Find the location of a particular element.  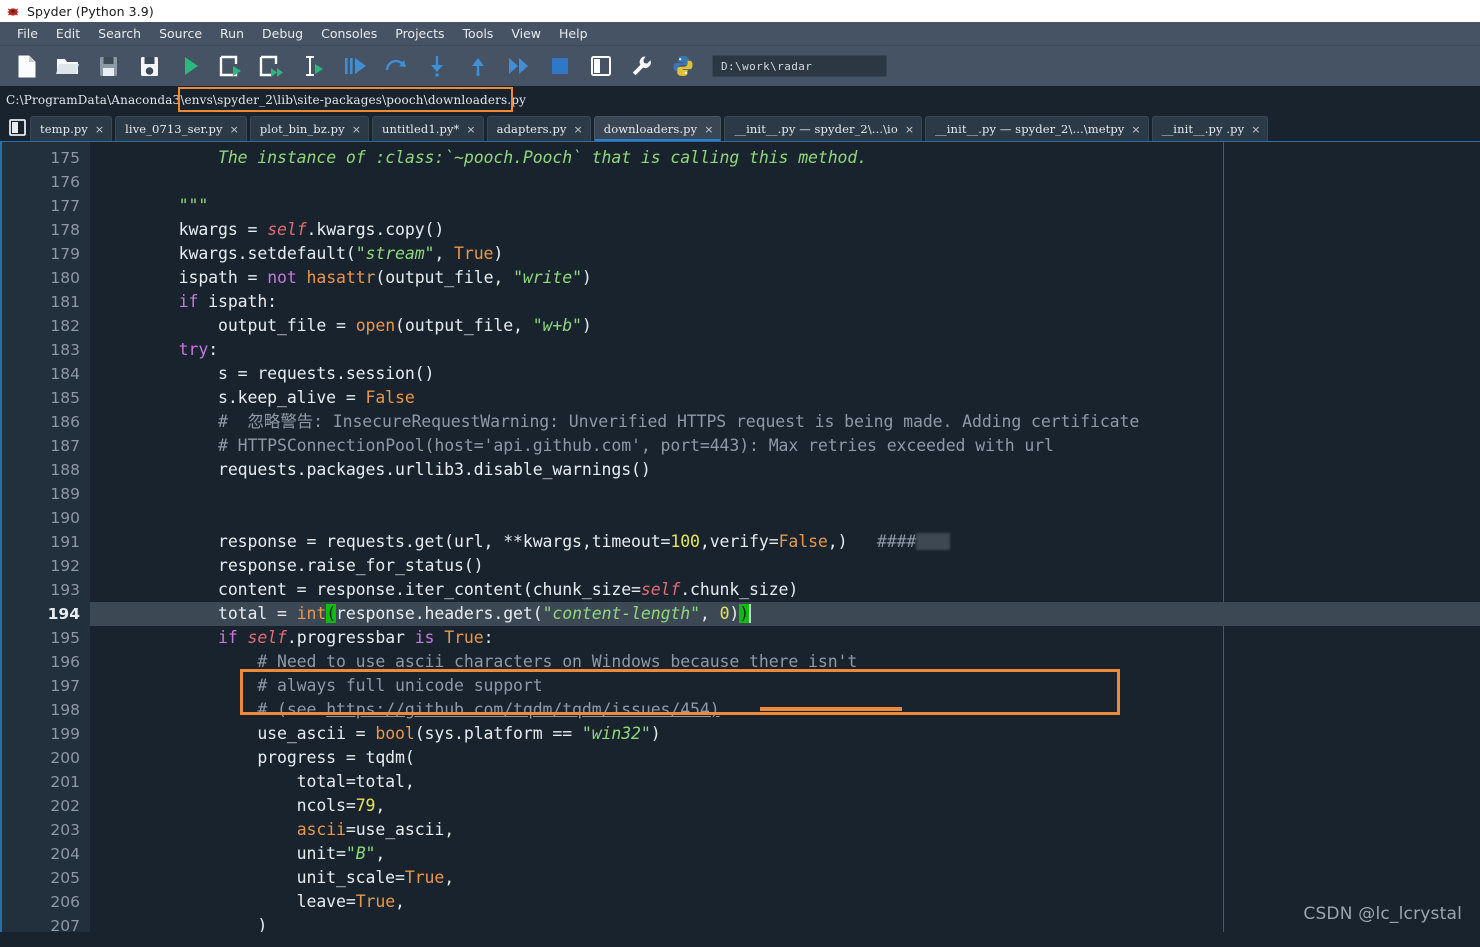

line-number: 201 is located at coordinates (65, 782).